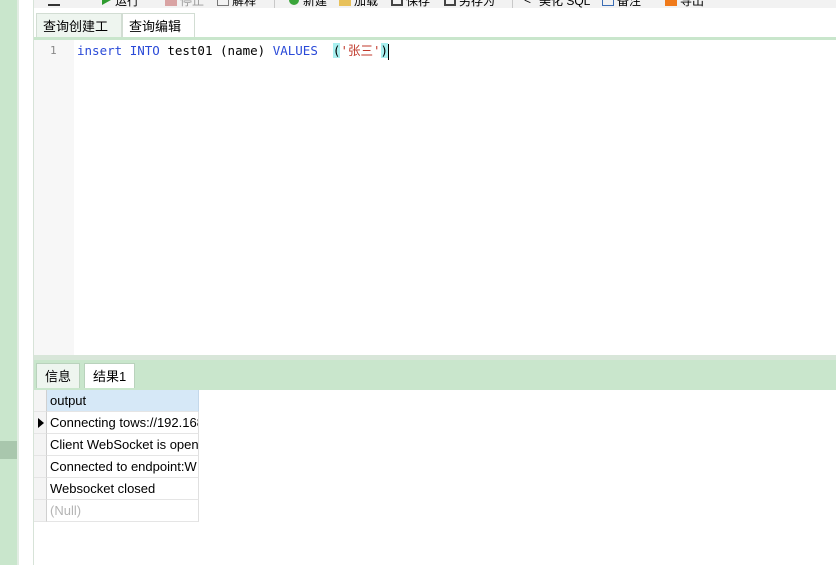  Describe the element at coordinates (477, 4) in the screenshot. I see `save-as-label: 另存为` at that location.